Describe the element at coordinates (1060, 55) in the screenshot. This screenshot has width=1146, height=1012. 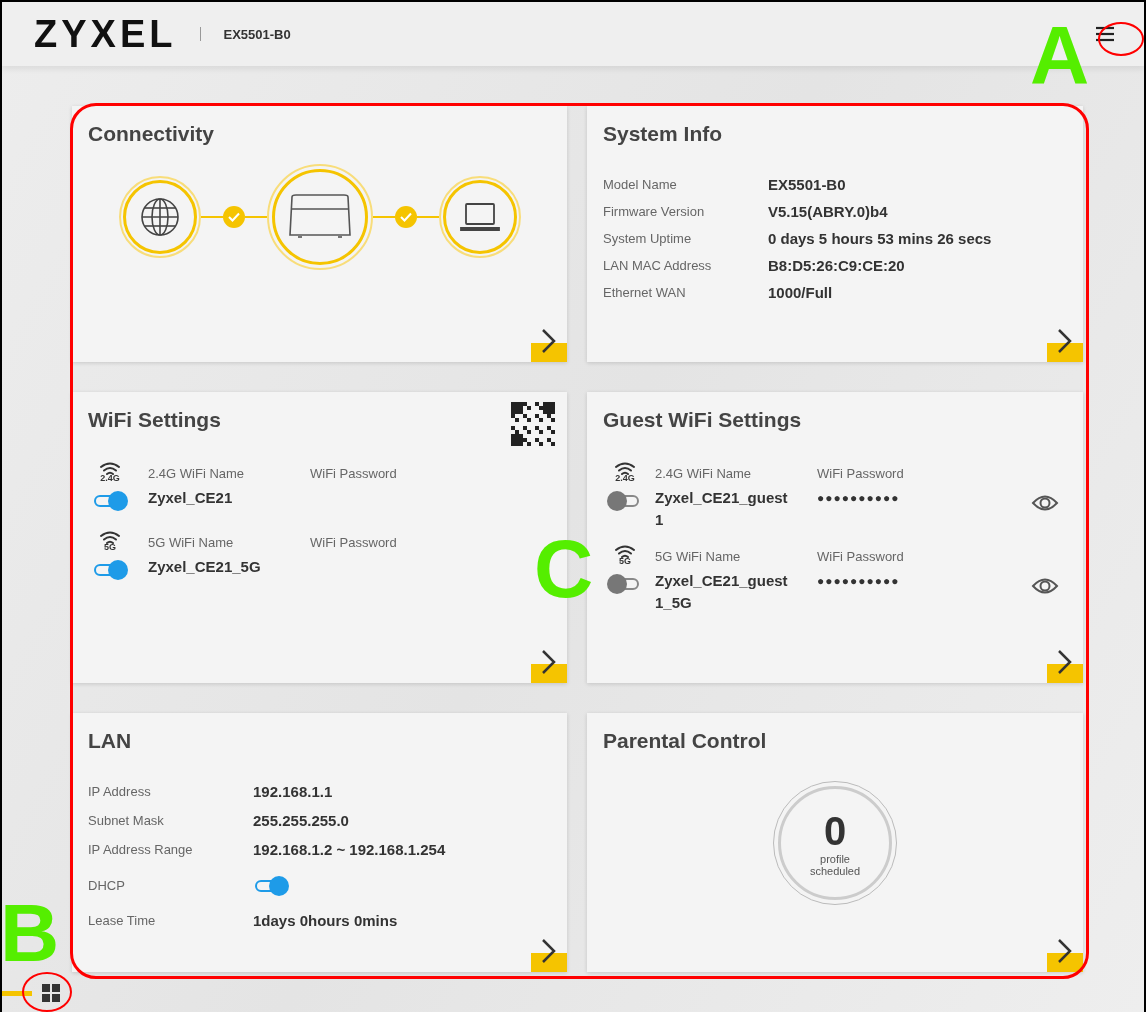
I see `annotation-letter: A` at that location.